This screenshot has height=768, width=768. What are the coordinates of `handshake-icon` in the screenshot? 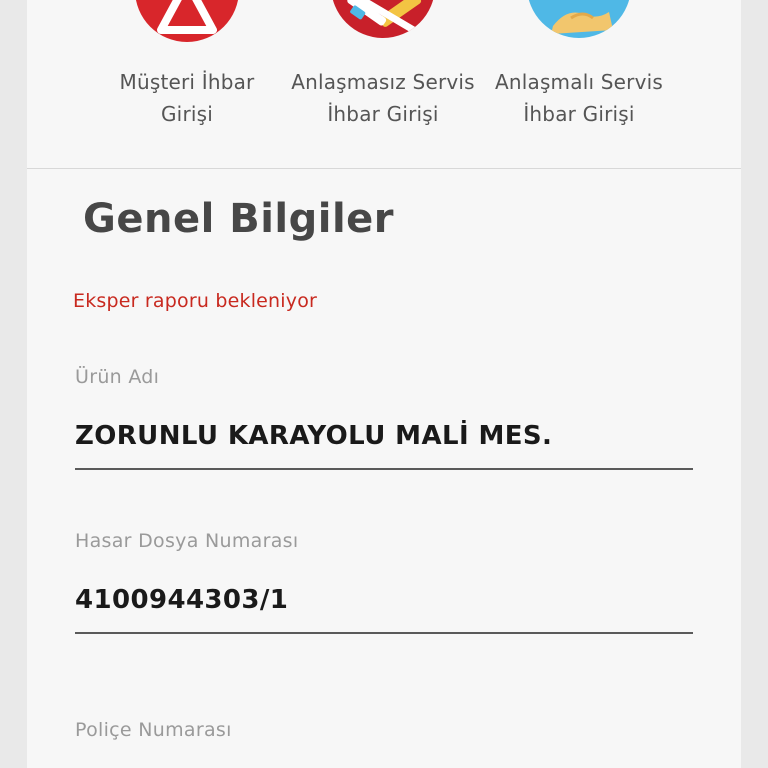 It's located at (579, 19).